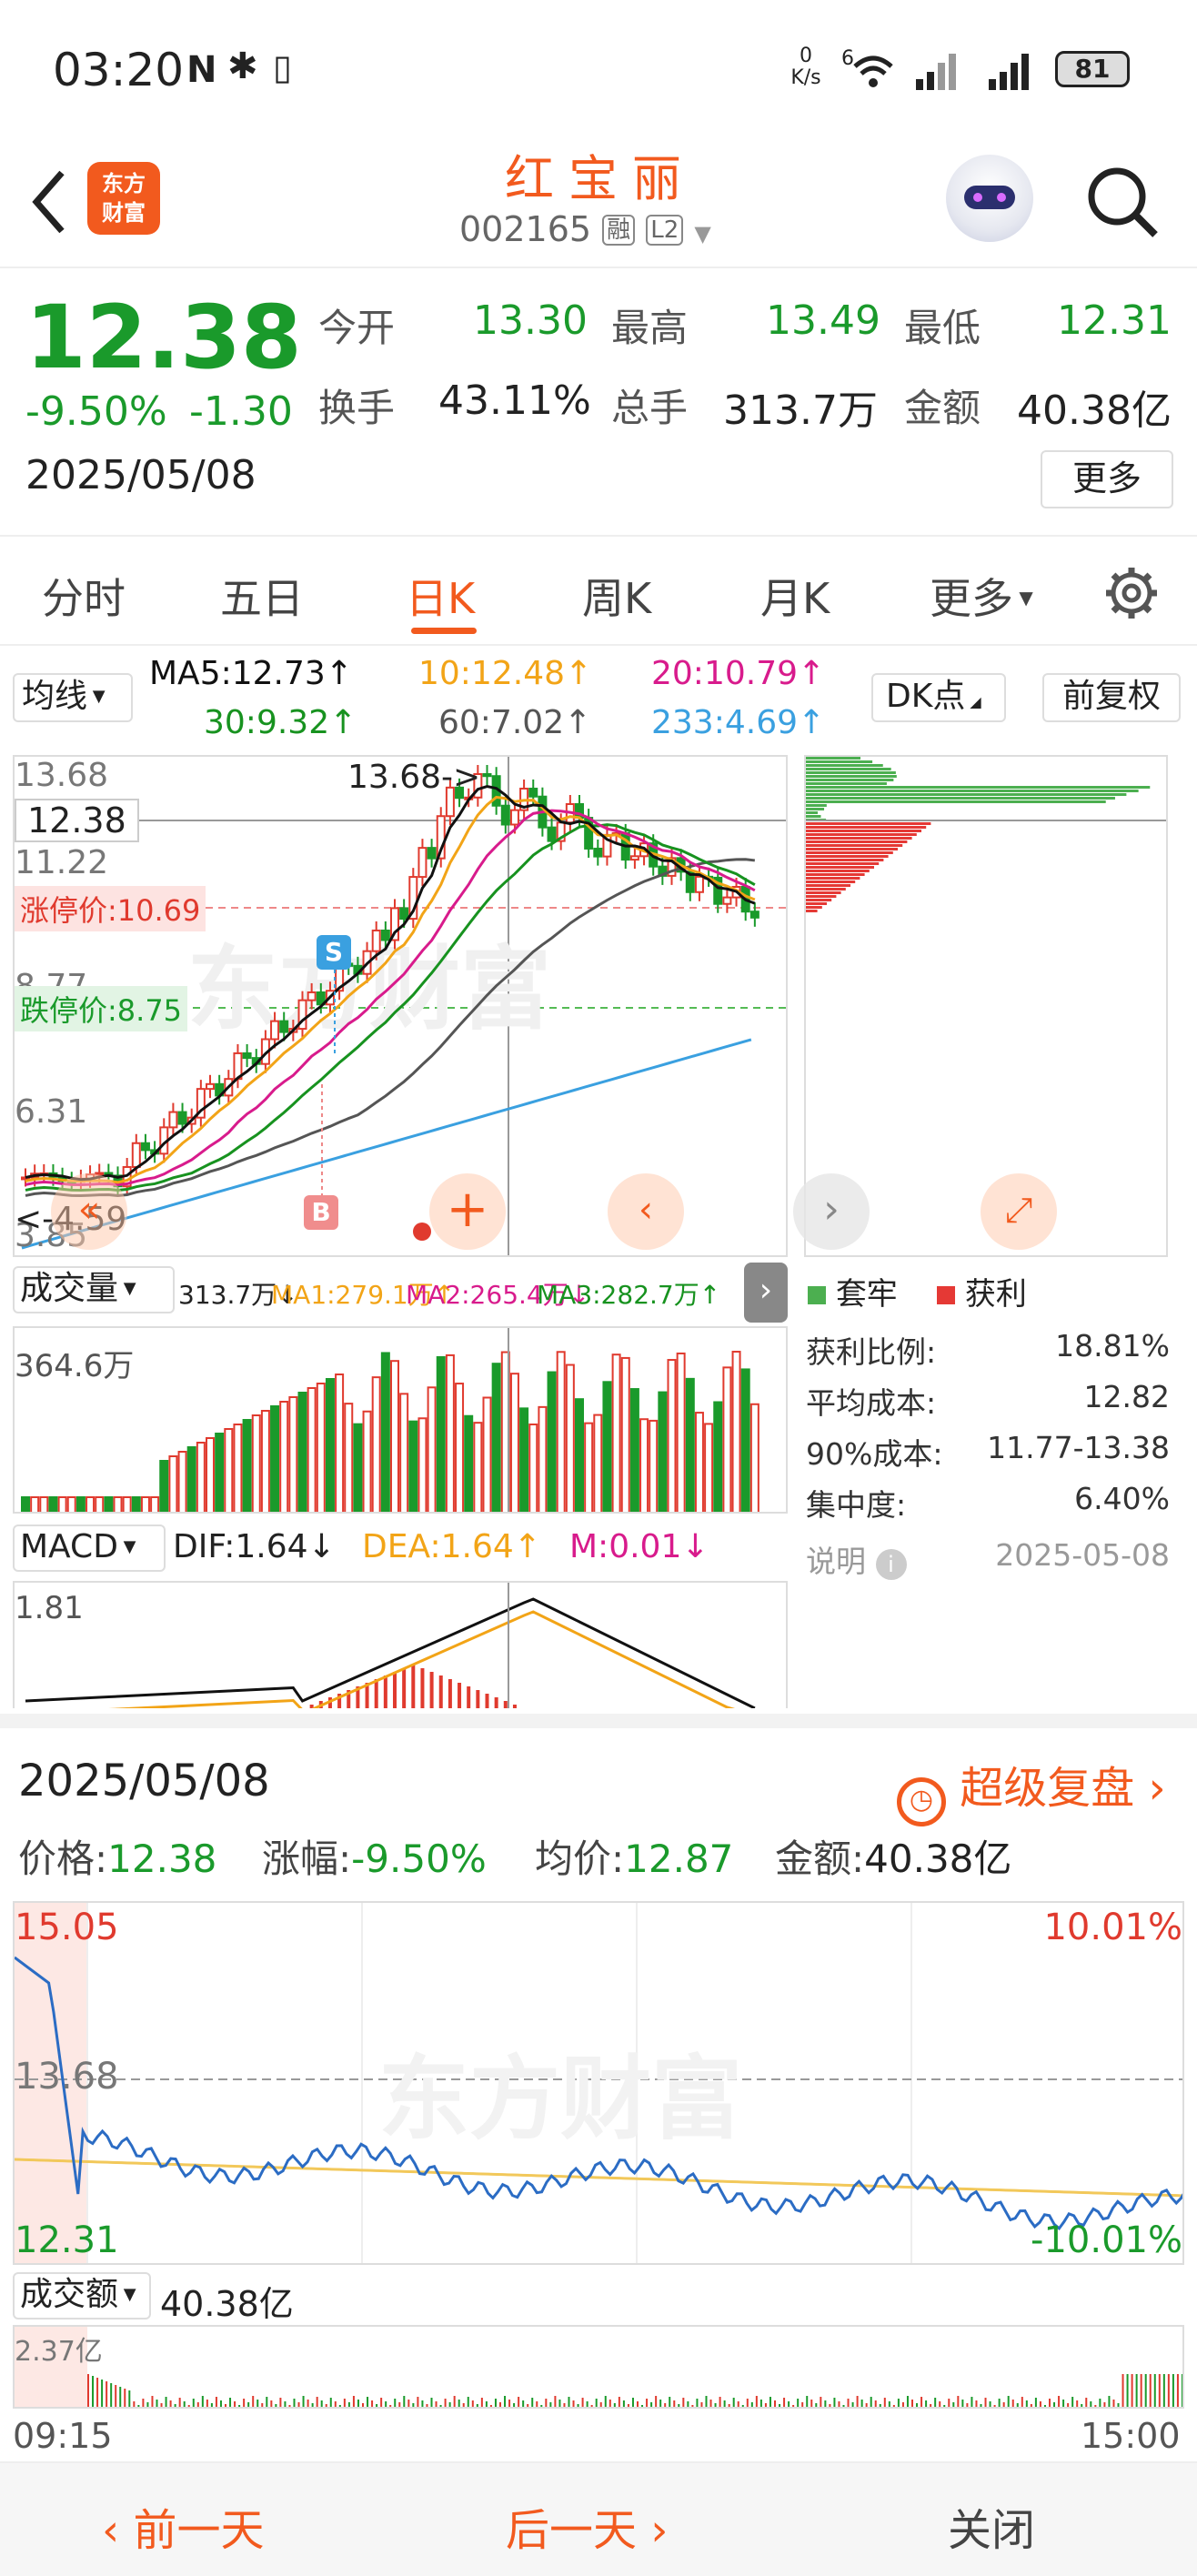 The width and height of the screenshot is (1197, 2576). I want to click on search-icon, so click(1123, 203).